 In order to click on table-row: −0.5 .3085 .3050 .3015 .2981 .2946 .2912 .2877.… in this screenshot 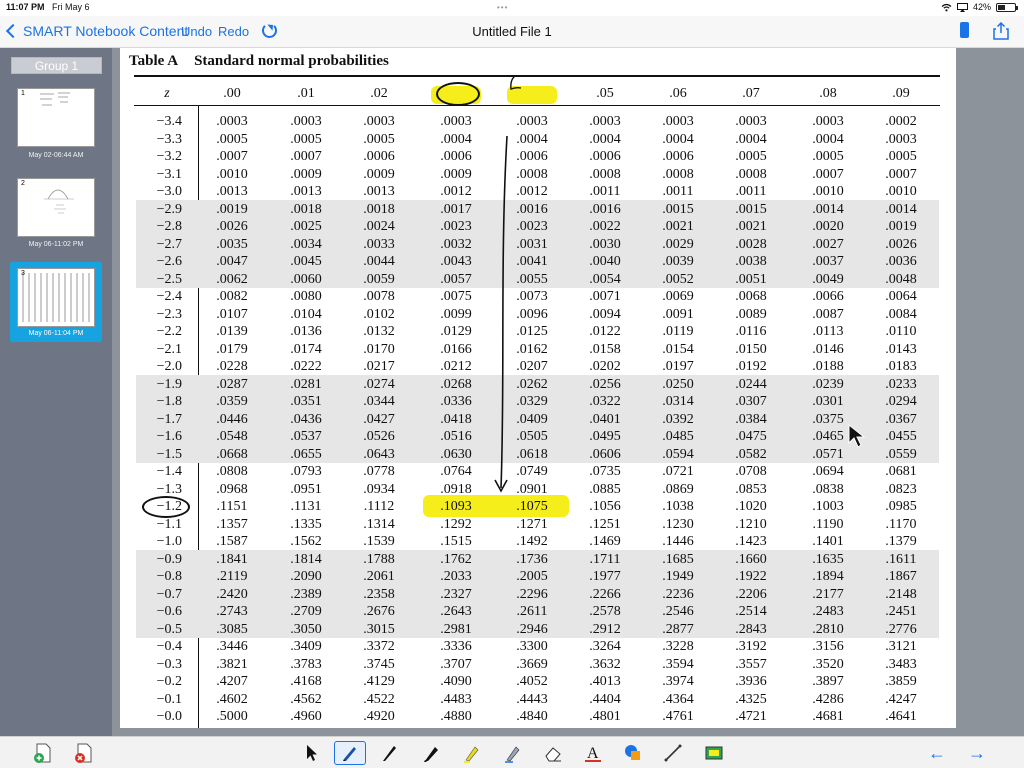, I will do `click(538, 630)`.